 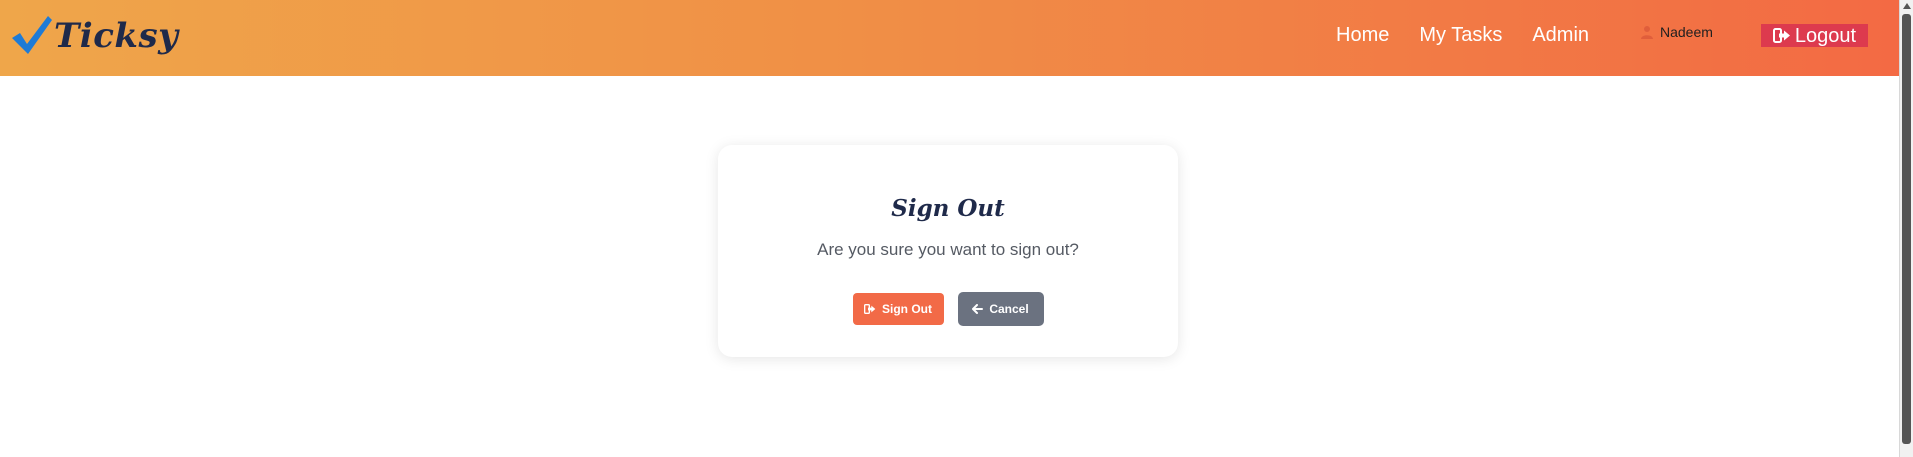 I want to click on brand: Ticksy, so click(x=94, y=36).